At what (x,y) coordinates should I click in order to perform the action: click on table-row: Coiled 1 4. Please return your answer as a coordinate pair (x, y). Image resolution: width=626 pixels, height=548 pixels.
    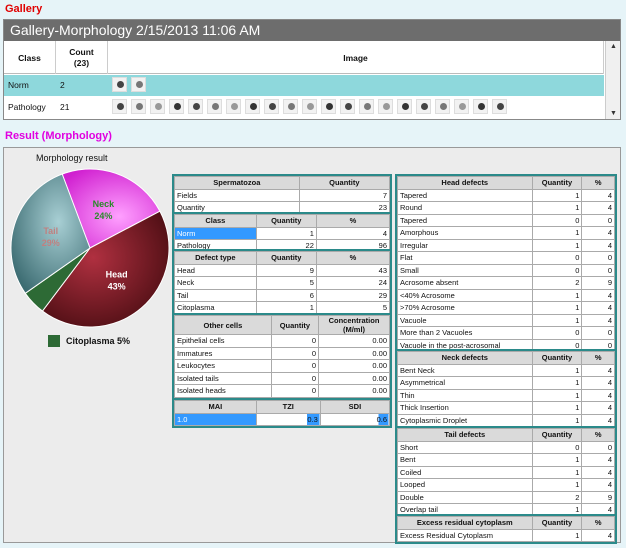
    Looking at the image, I should click on (506, 472).